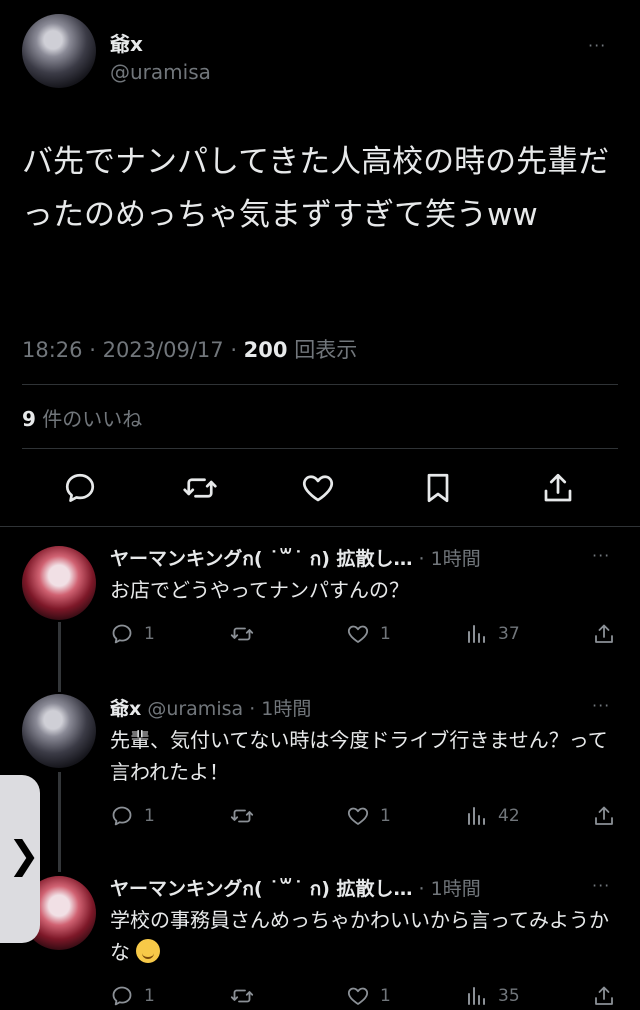 The width and height of the screenshot is (640, 1010). Describe the element at coordinates (509, 996) in the screenshot. I see `view-count: 35` at that location.